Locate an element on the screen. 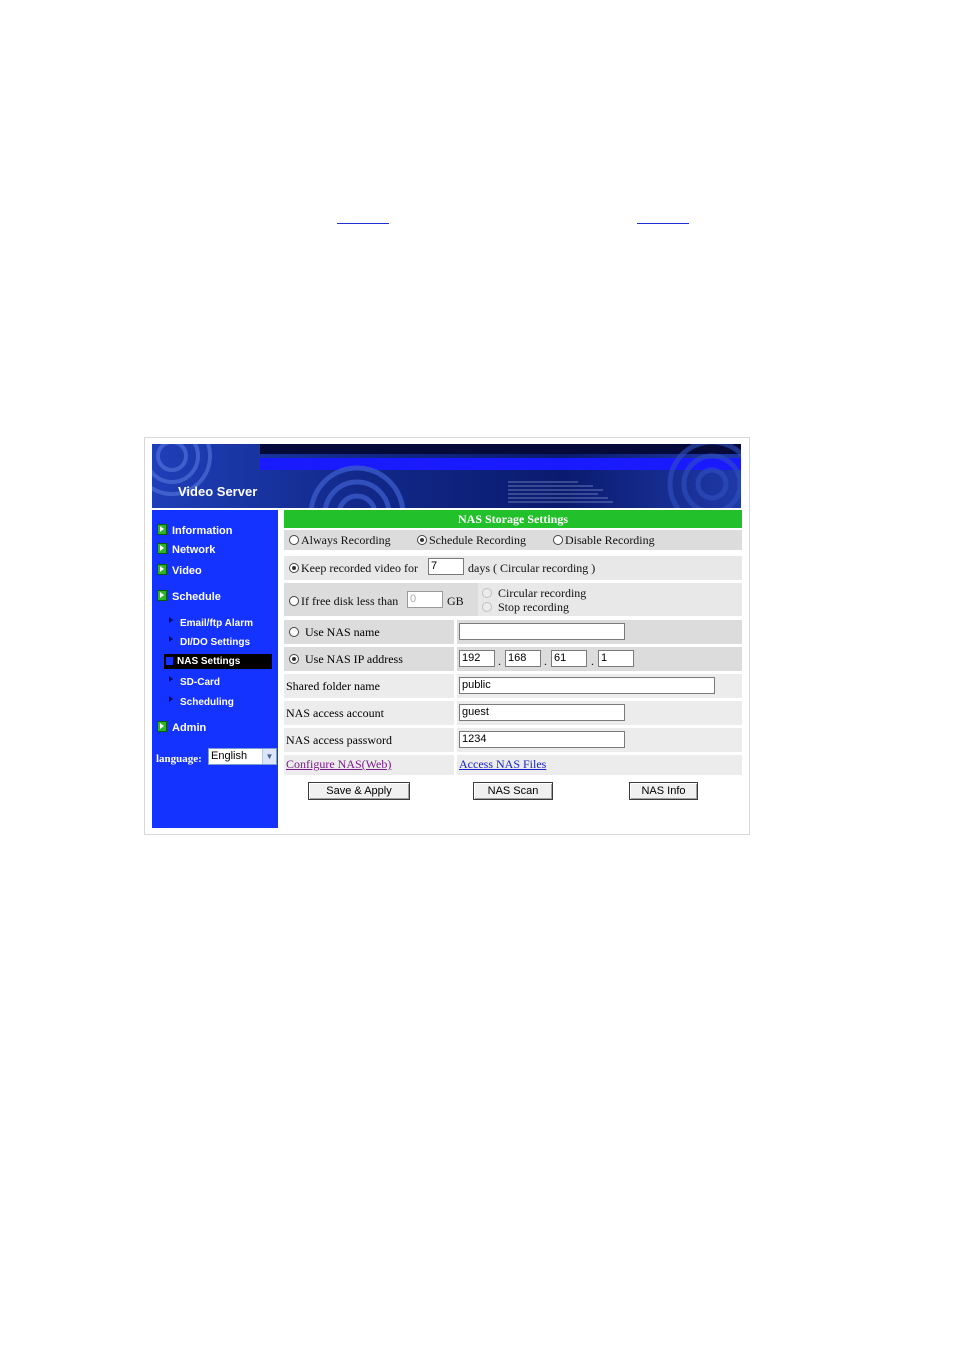 The image size is (954, 1350). sidebar-item-schedule: Schedule is located at coordinates (189, 596).